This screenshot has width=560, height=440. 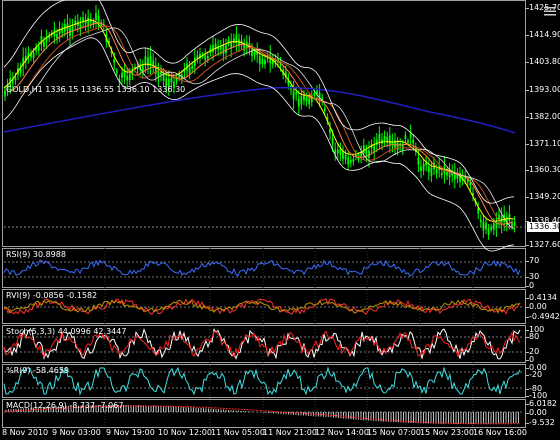 What do you see at coordinates (532, 260) in the screenshot?
I see `rsi-tick: 70` at bounding box center [532, 260].